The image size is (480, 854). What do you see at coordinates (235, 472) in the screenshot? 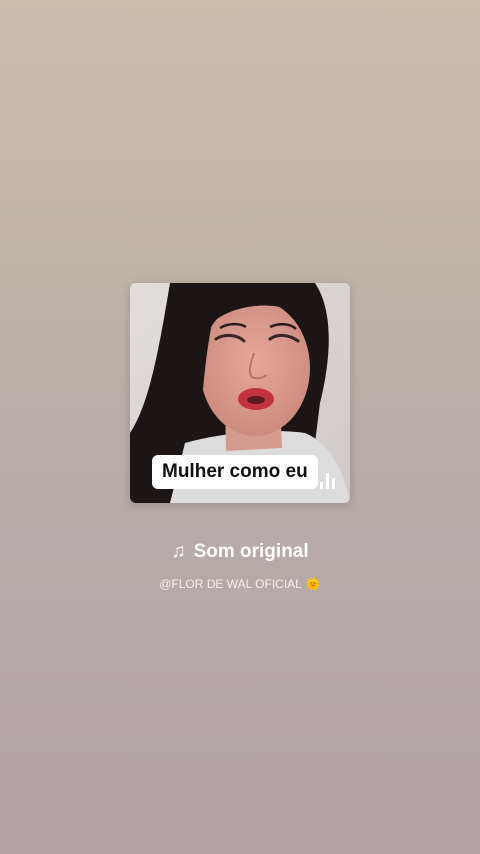
I see `cover-caption: Mulher como eu` at bounding box center [235, 472].